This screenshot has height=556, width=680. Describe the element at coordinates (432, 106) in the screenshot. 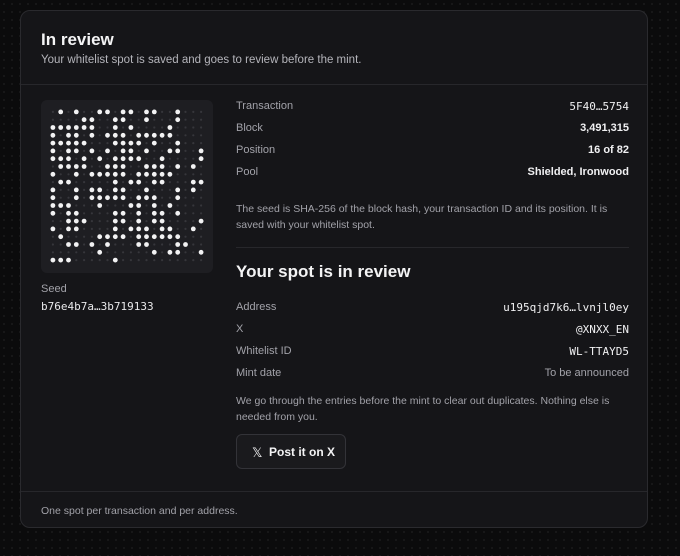

I see `detail-row-transaction: Transaction 5F40…5754` at that location.